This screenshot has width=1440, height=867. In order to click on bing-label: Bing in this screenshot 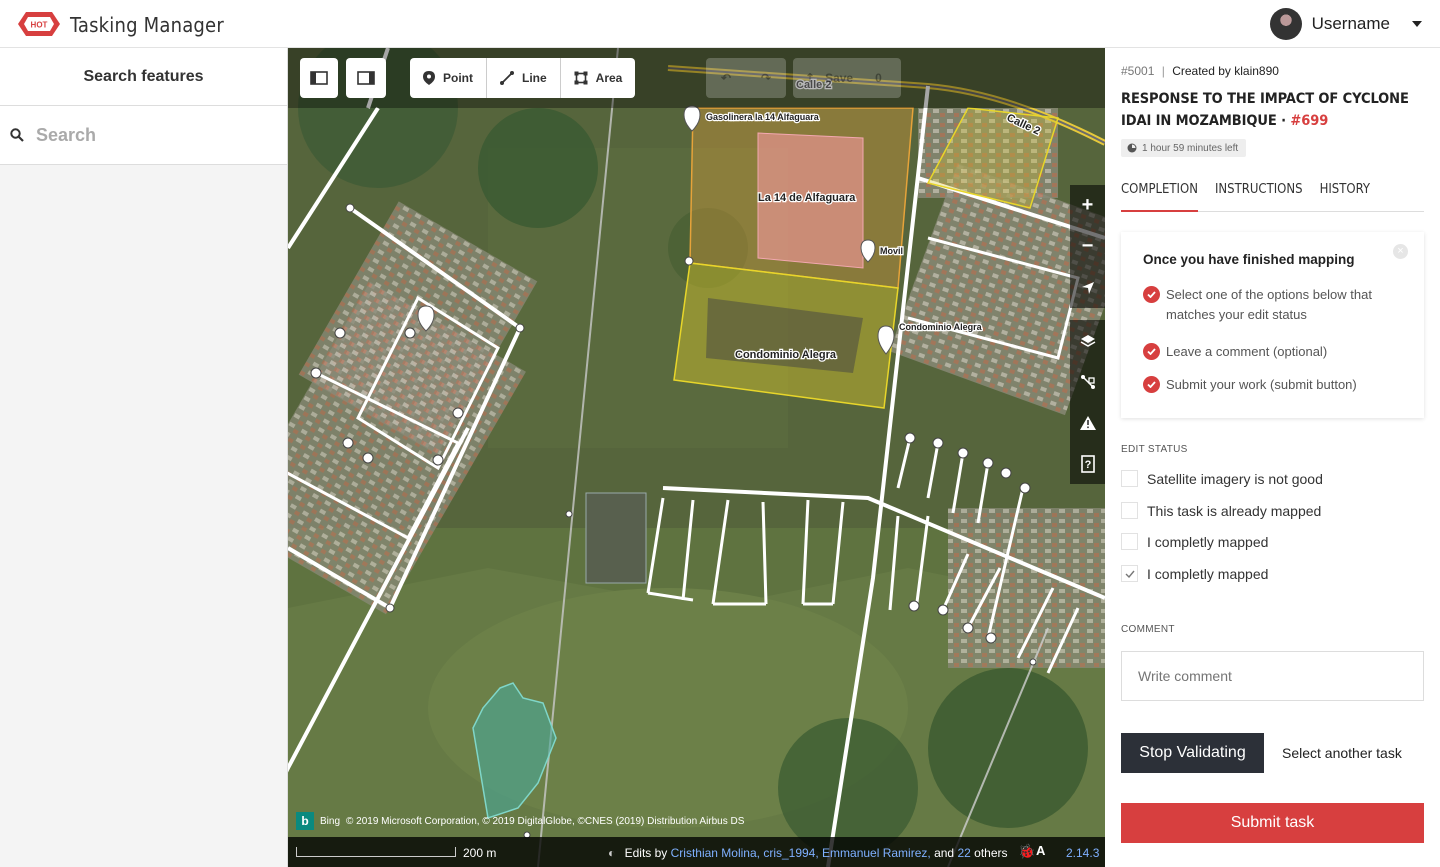, I will do `click(330, 821)`.